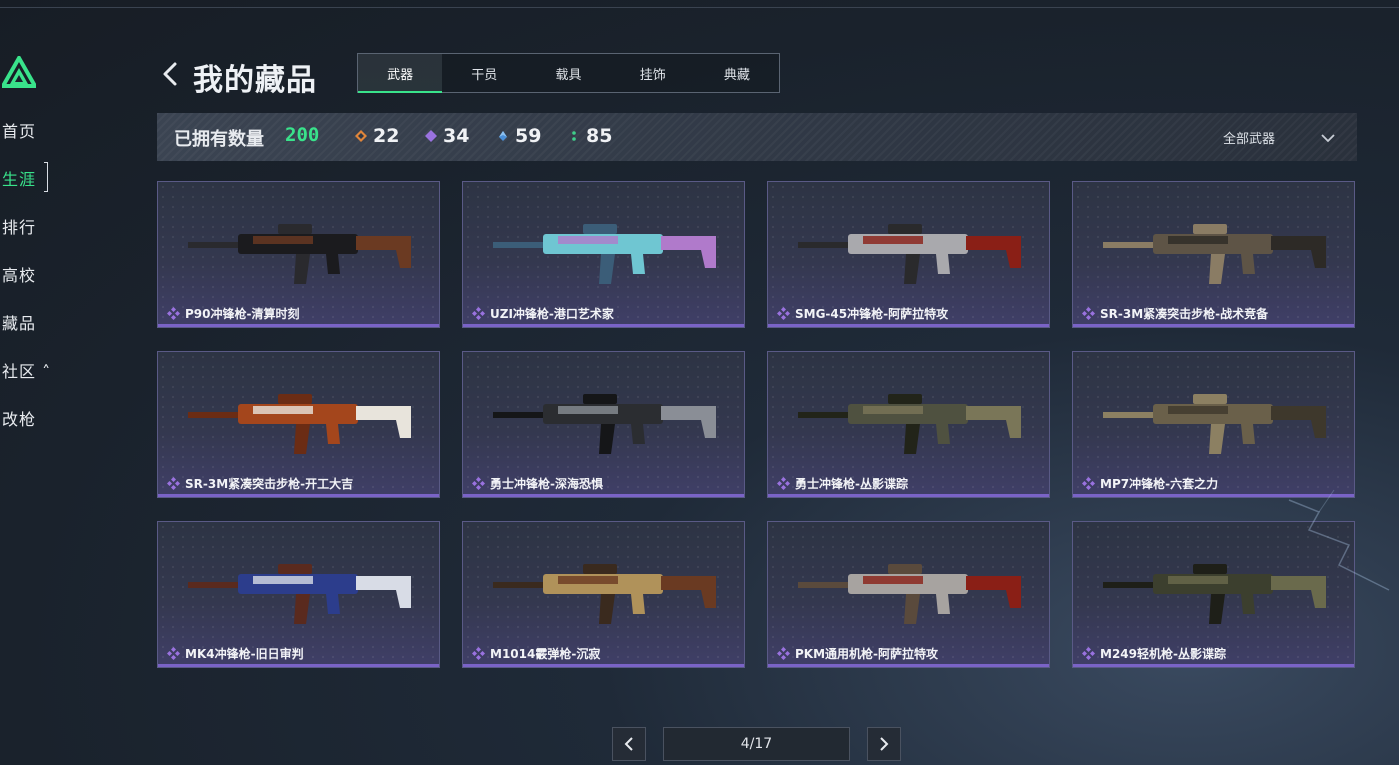  I want to click on item-name: 勇士冲锋枪-深海恐惧, so click(546, 484).